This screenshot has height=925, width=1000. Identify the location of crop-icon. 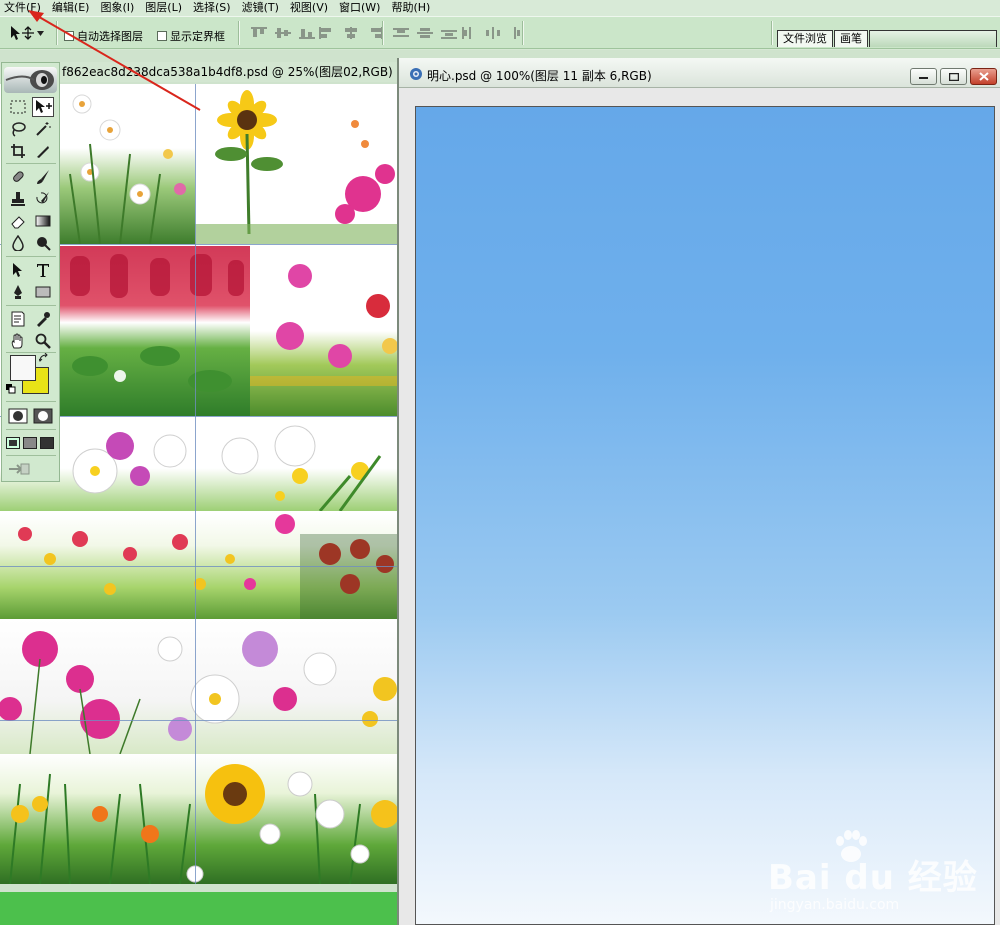
(18, 151).